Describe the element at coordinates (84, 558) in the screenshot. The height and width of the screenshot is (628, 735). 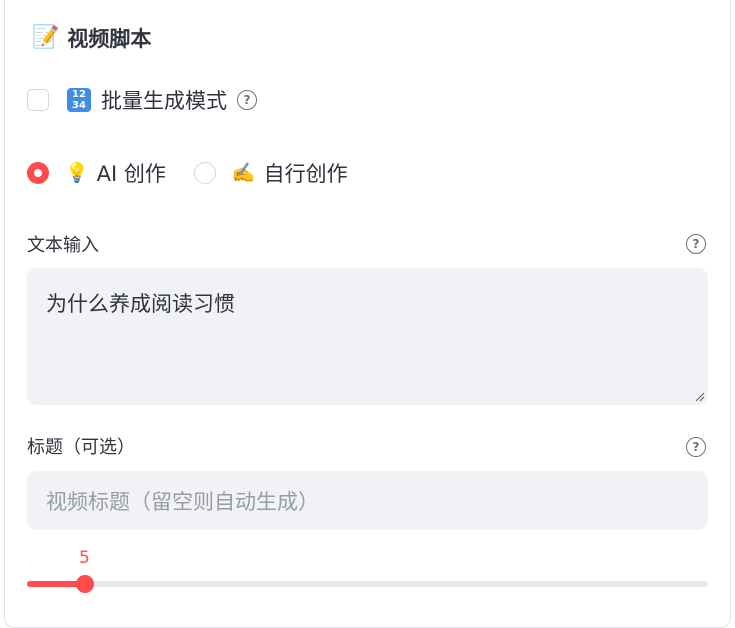
I see `slider-value: 5` at that location.